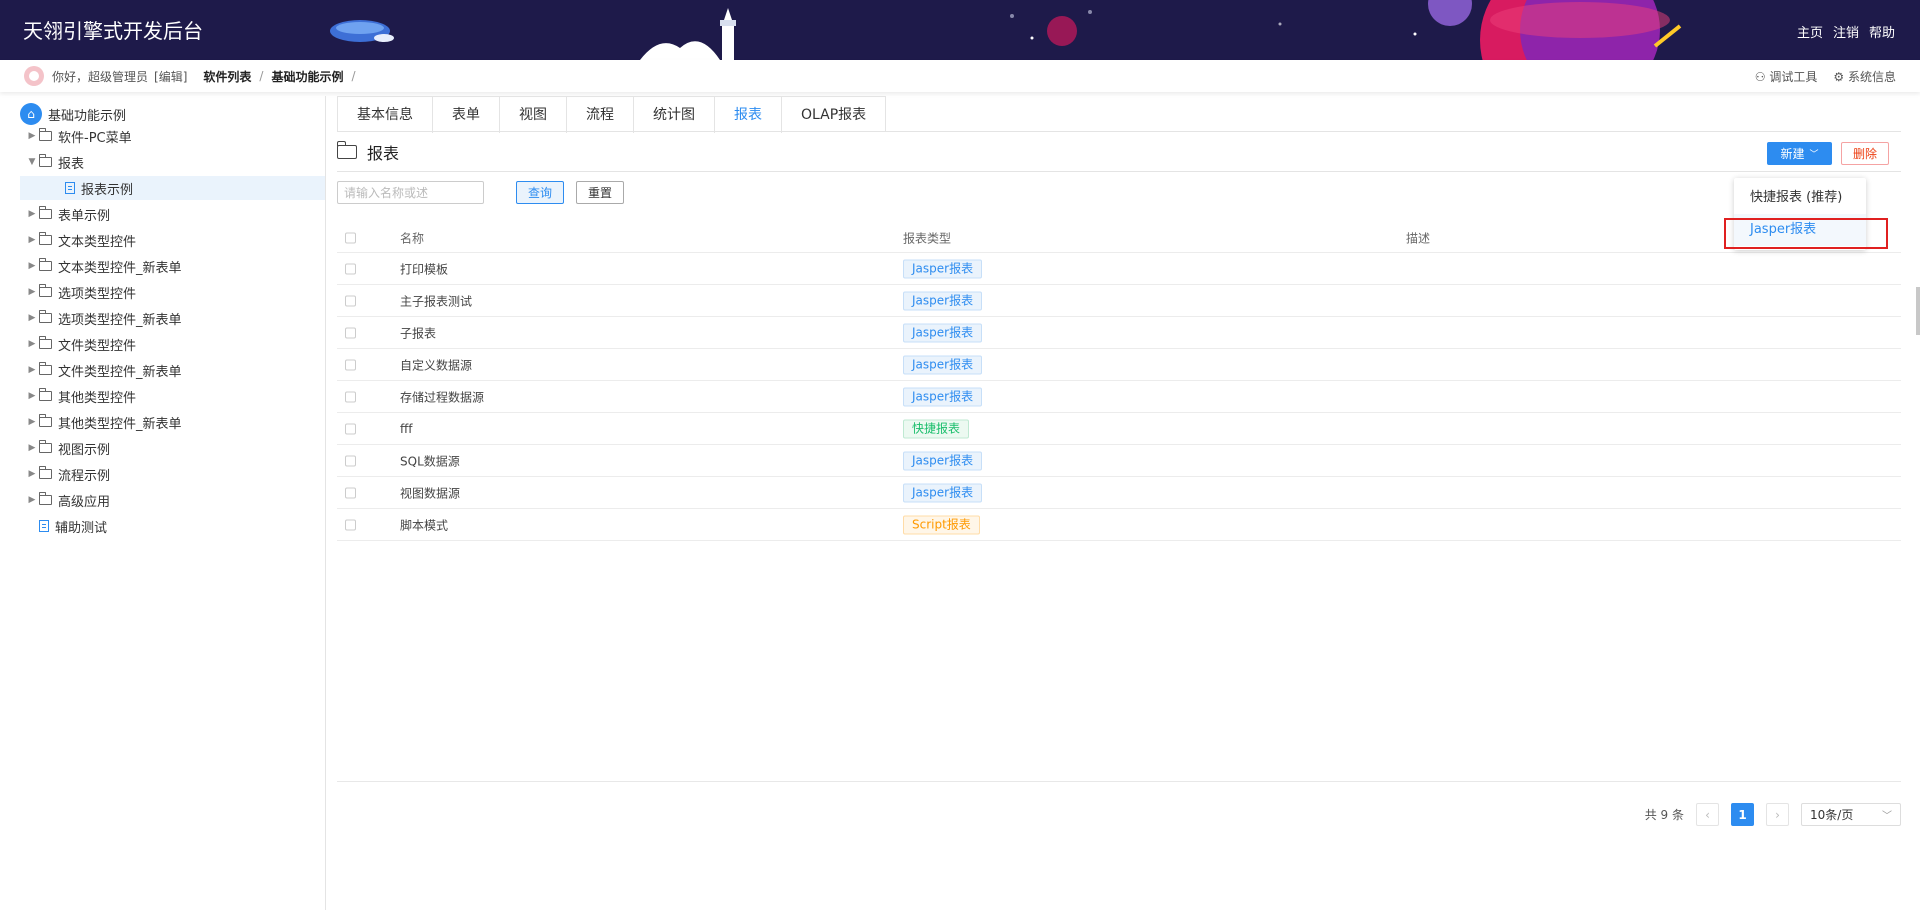 The width and height of the screenshot is (1920, 910). I want to click on table-row: 子报表 Jasper报表, so click(1119, 333).